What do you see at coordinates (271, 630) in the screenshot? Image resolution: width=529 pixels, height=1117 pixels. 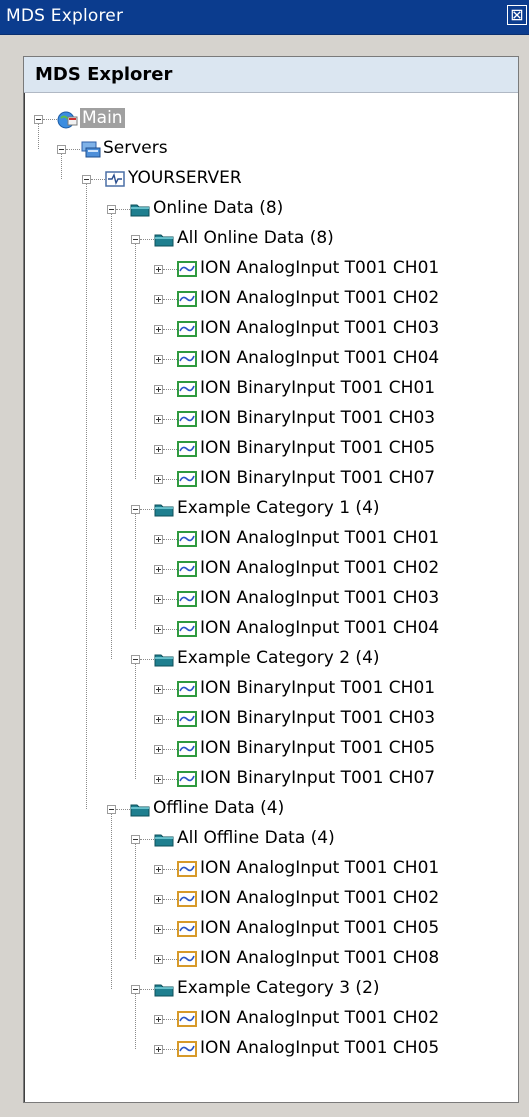 I see `tree-node-category-1-item: ION AnalogInput T001 CH04` at bounding box center [271, 630].